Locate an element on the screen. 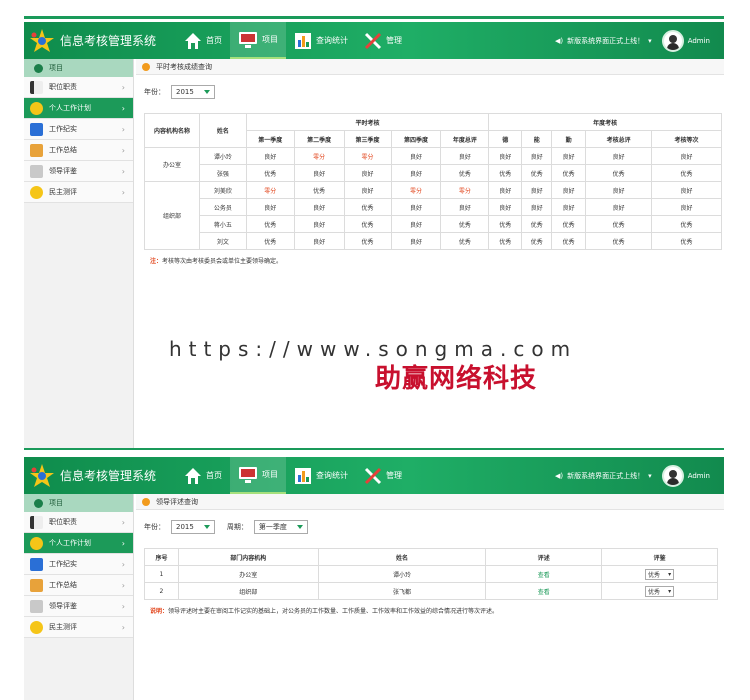 This screenshot has height=700, width=750. nav-project-label: 项目 is located at coordinates (270, 474).